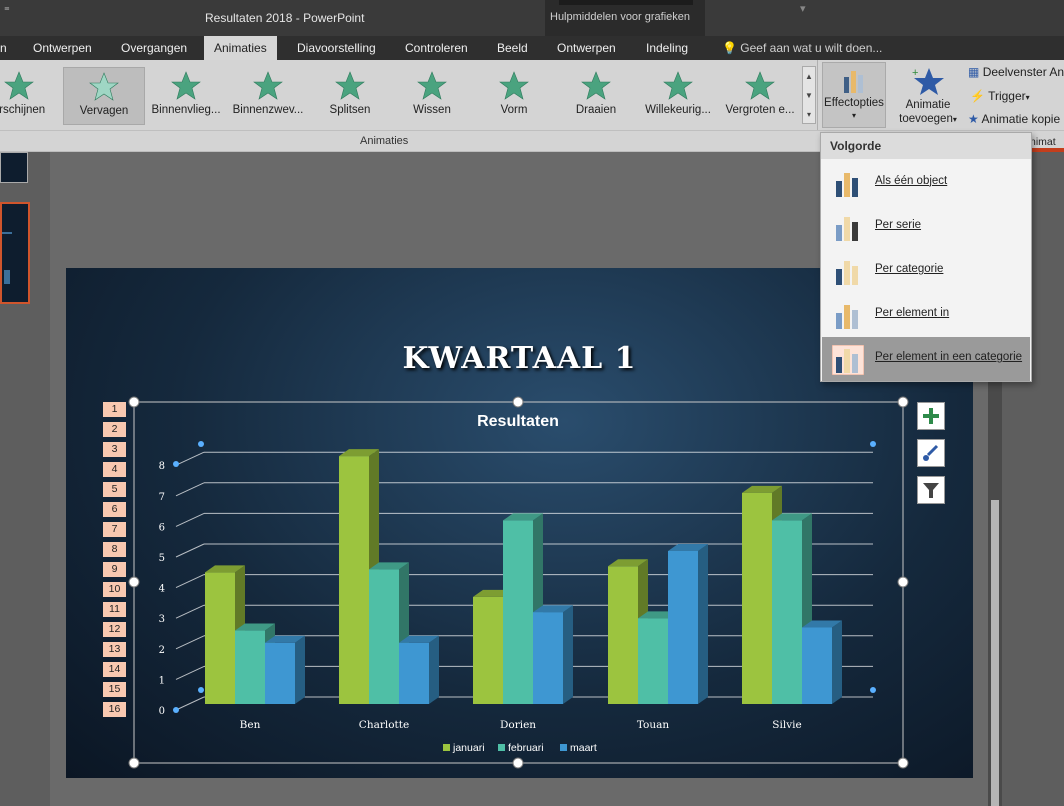 The image size is (1064, 806). I want to click on bar-maart-charlotte, so click(414, 673).